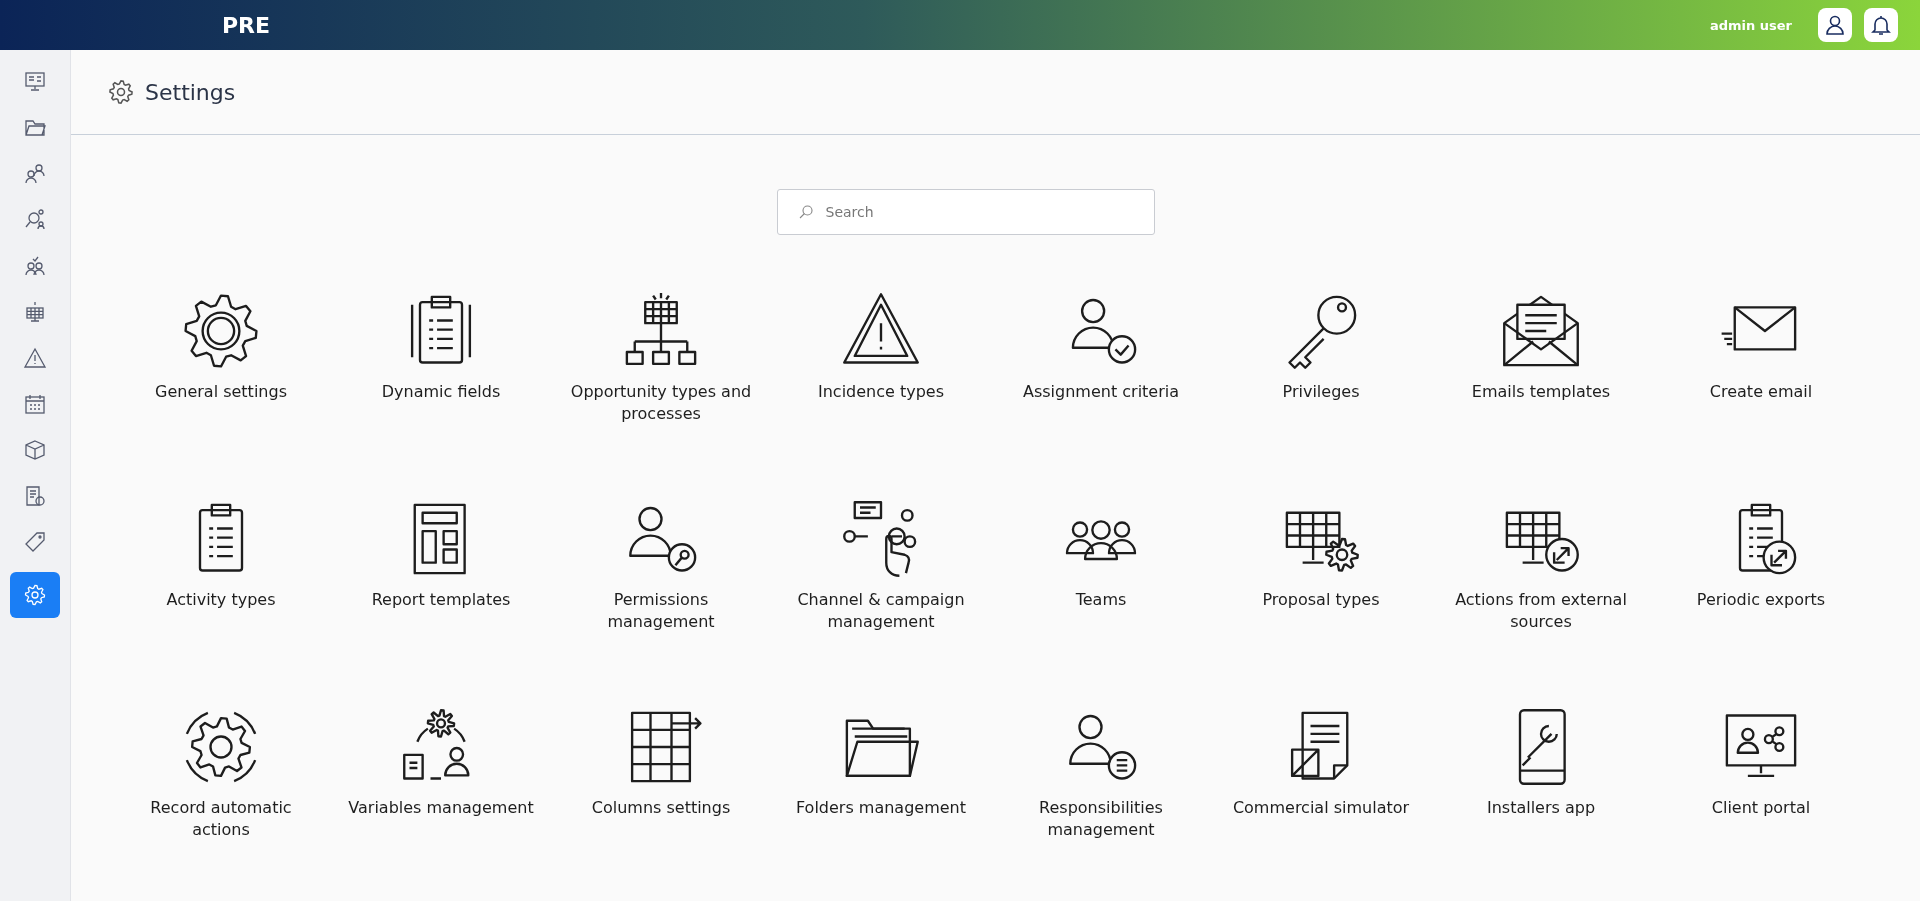 The image size is (1920, 901). What do you see at coordinates (1321, 789) in the screenshot?
I see `settings-tile: Commercial simulator` at bounding box center [1321, 789].